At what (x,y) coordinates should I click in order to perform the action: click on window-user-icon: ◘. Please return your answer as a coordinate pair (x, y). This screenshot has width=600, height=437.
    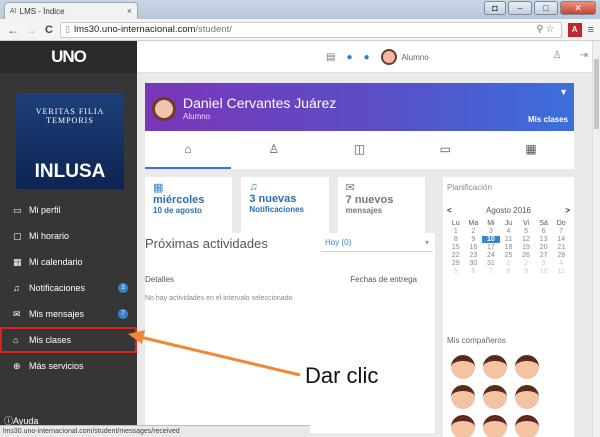
    Looking at the image, I should click on (495, 8).